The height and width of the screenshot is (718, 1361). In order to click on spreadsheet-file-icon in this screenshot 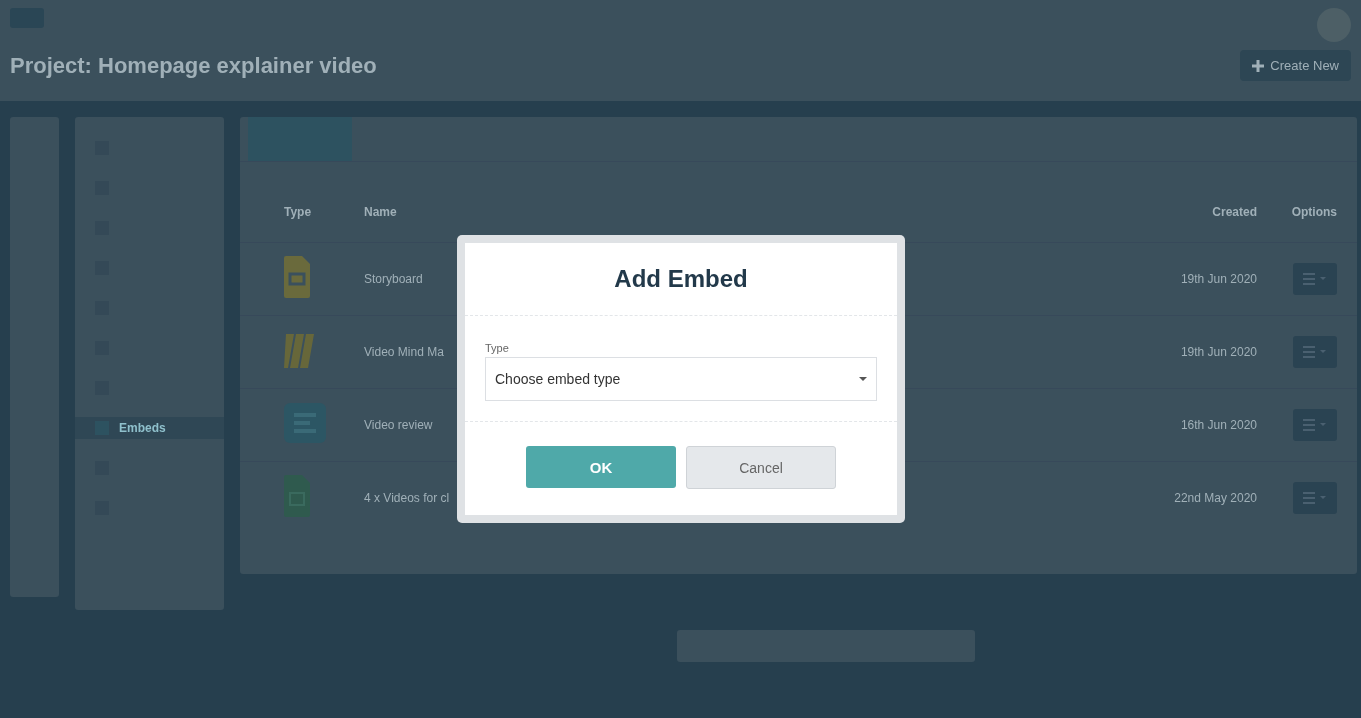, I will do `click(297, 496)`.